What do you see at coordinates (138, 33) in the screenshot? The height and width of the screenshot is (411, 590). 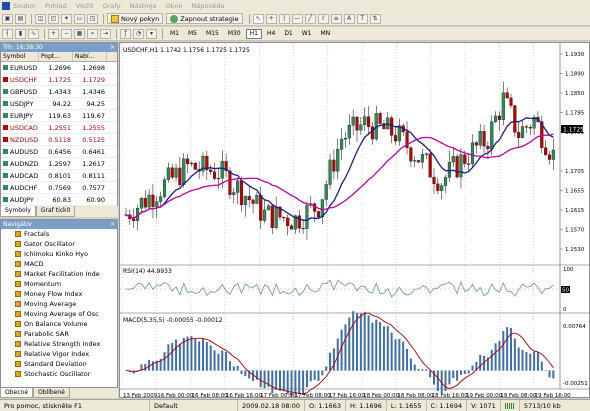 I see `periods-icon: ◔` at bounding box center [138, 33].